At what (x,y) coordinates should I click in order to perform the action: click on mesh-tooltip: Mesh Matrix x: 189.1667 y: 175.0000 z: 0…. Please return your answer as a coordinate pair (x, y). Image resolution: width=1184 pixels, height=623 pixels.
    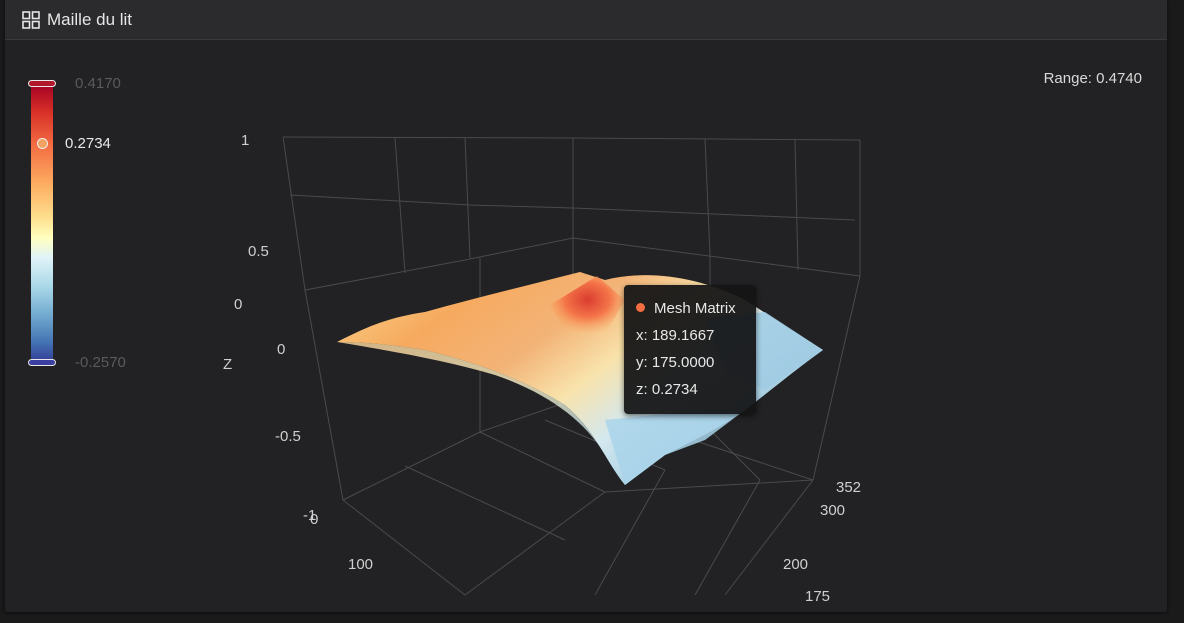
    Looking at the image, I should click on (690, 349).